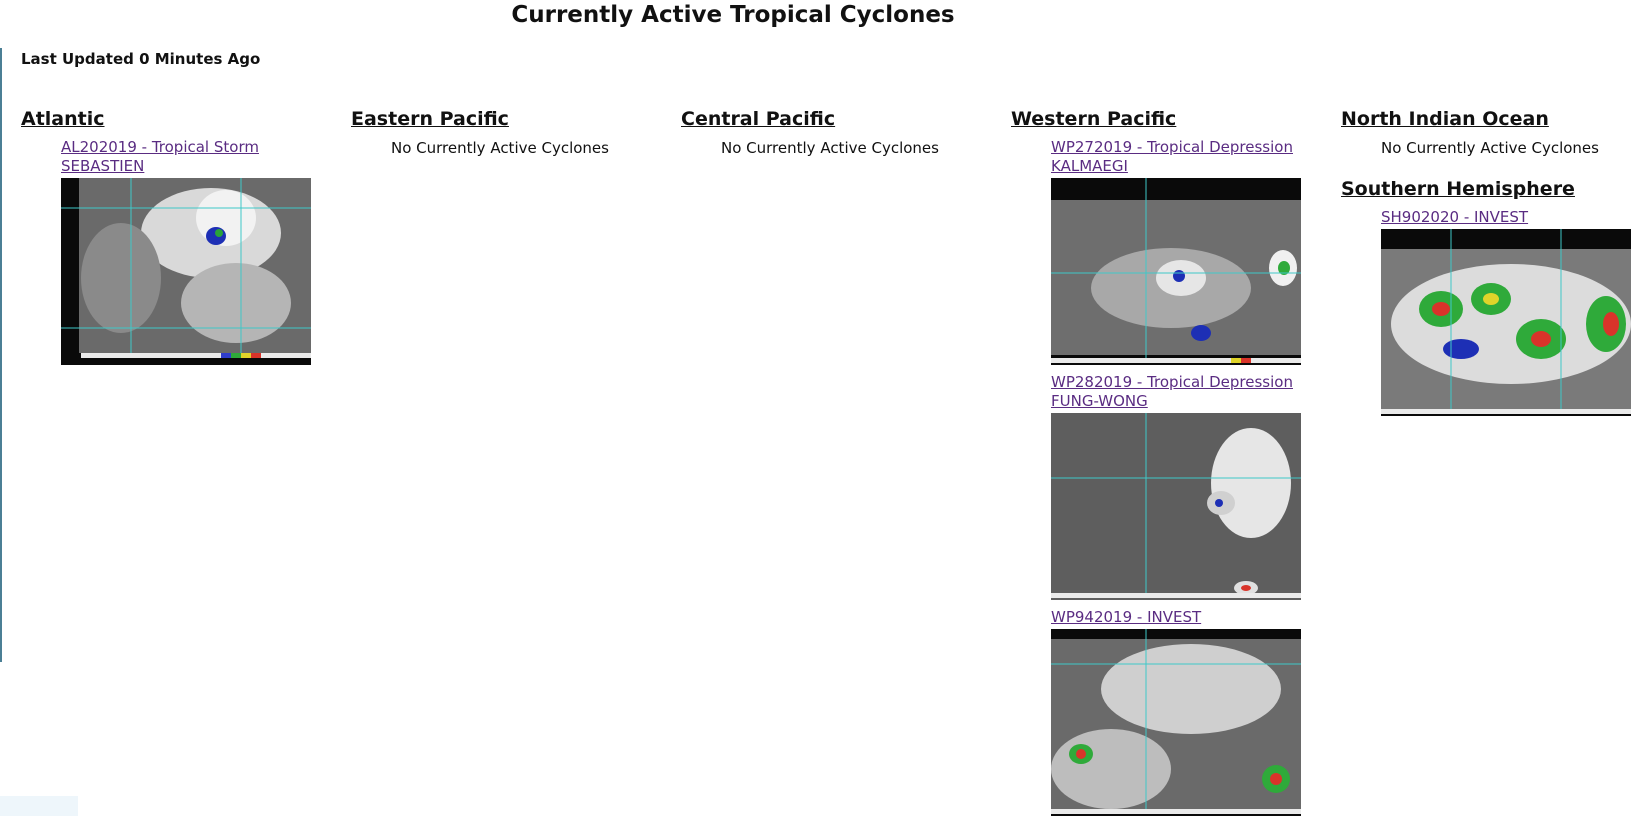  I want to click on region-heading-southern-hemisphere: Southern Hemisphere, so click(1458, 189).